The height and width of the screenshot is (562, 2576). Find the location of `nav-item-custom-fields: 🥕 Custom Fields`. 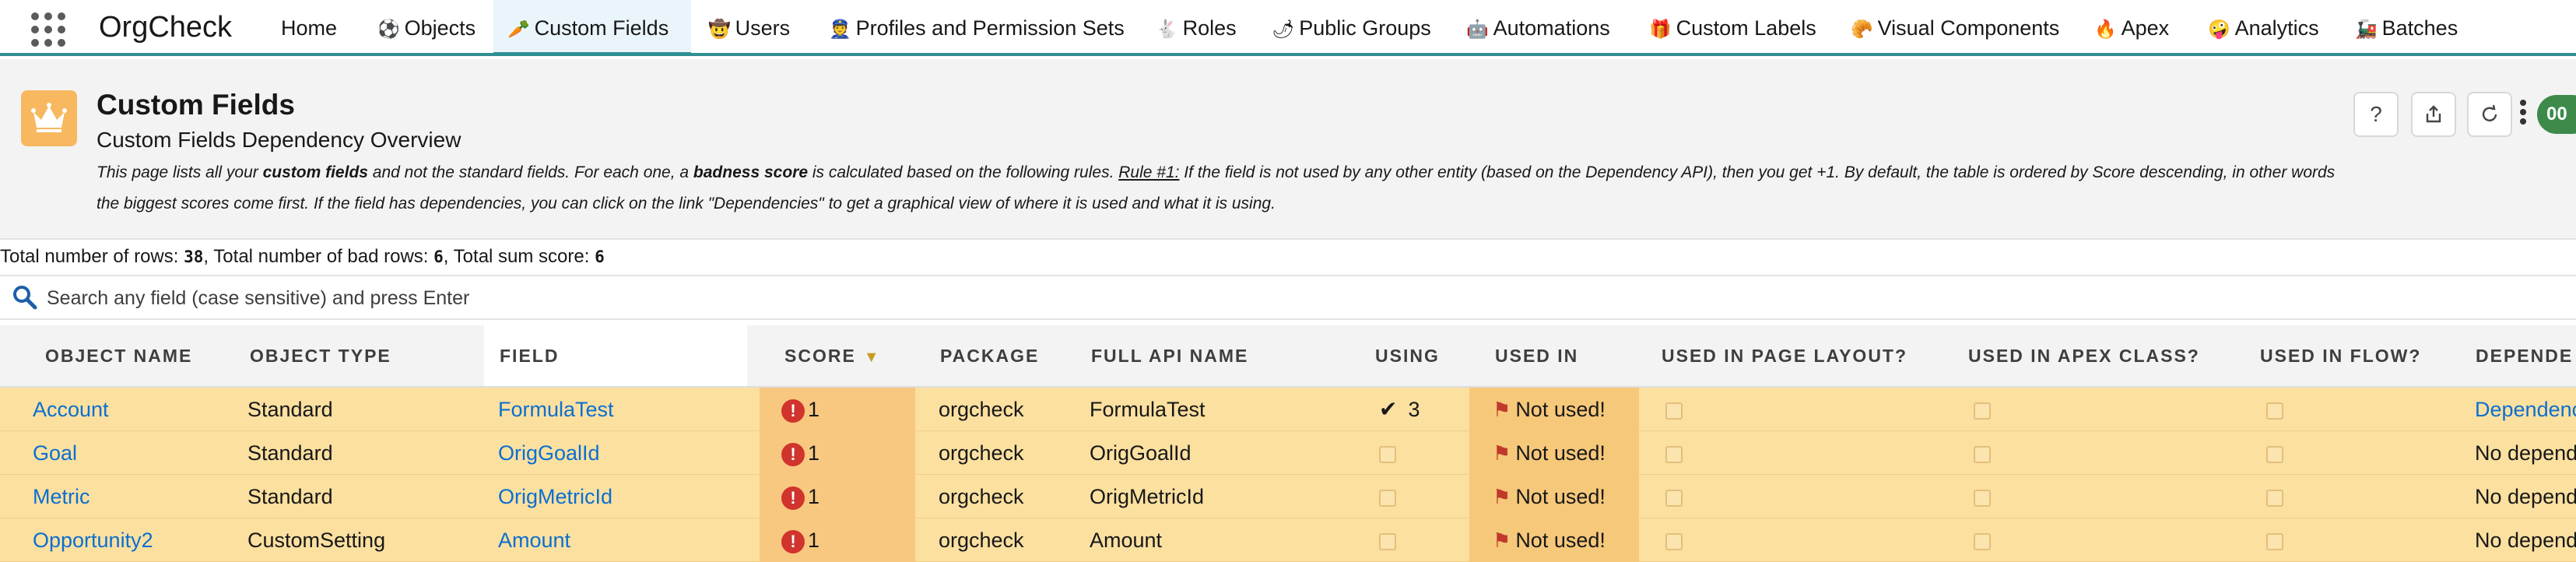

nav-item-custom-fields: 🥕 Custom Fields is located at coordinates (592, 28).